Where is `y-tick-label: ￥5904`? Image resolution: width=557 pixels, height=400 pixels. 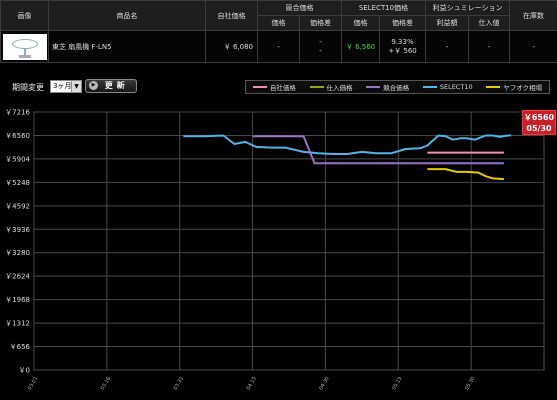
y-tick-label: ￥5904 is located at coordinates (17, 159).